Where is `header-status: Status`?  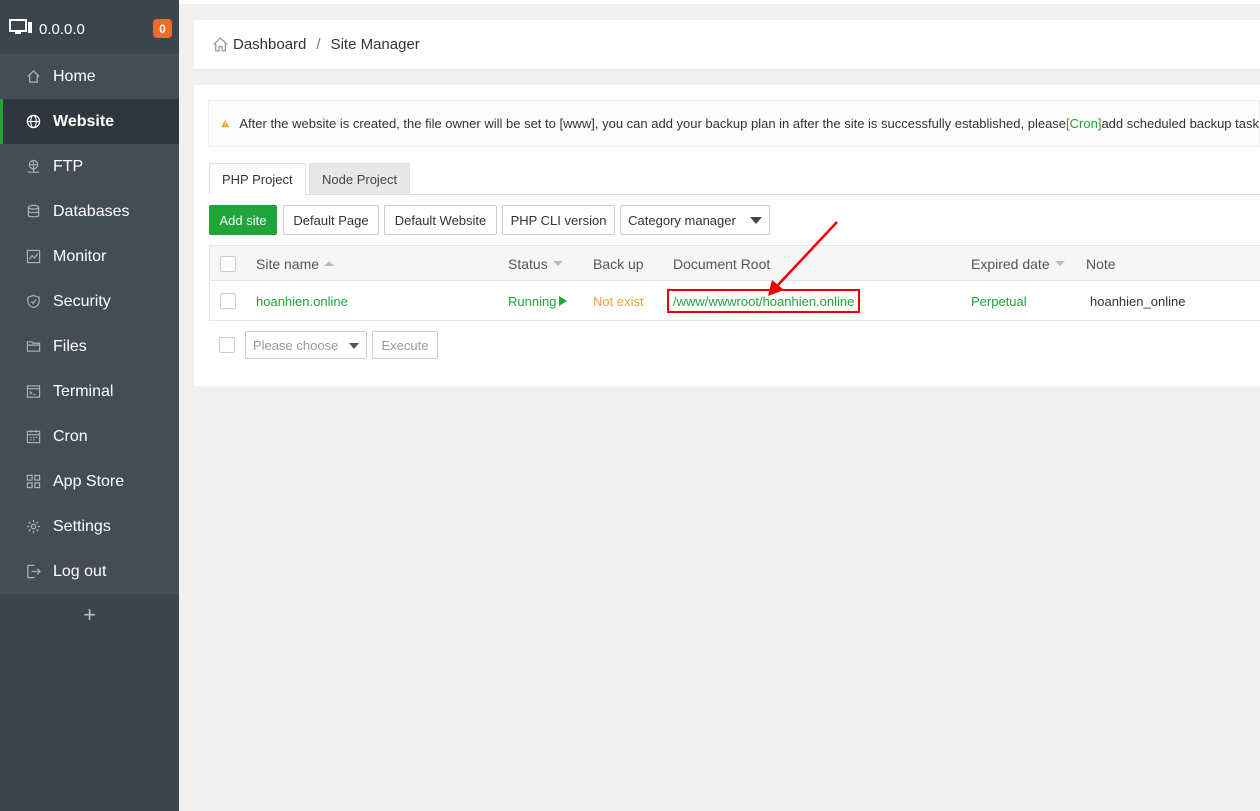 header-status: Status is located at coordinates (535, 263).